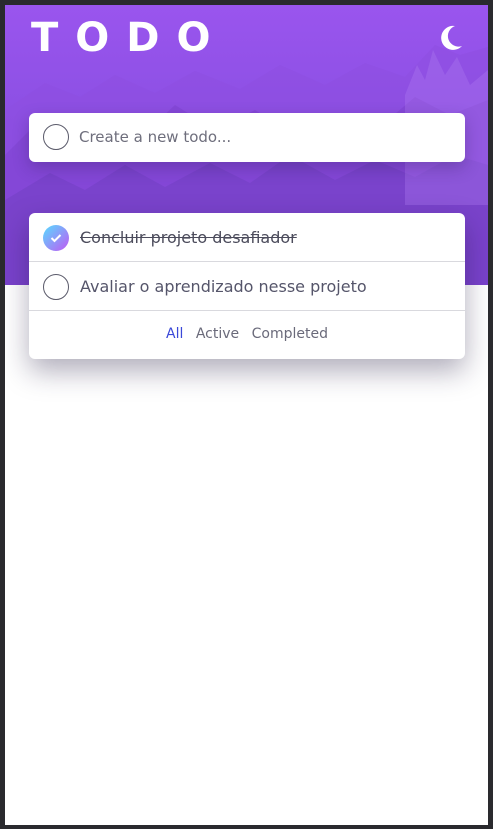 This screenshot has width=493, height=829. I want to click on filter-completed-button: Completed, so click(290, 334).